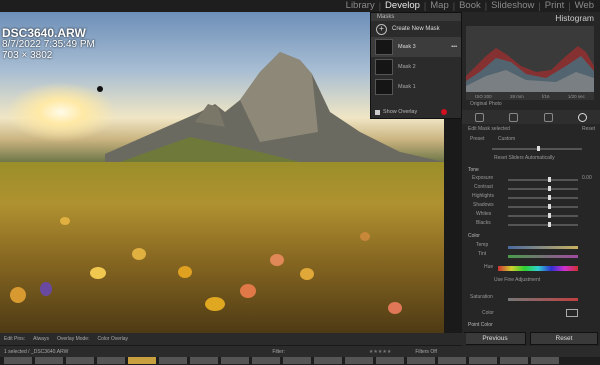 The height and width of the screenshot is (365, 600). I want to click on module-web: Web, so click(584, 6).